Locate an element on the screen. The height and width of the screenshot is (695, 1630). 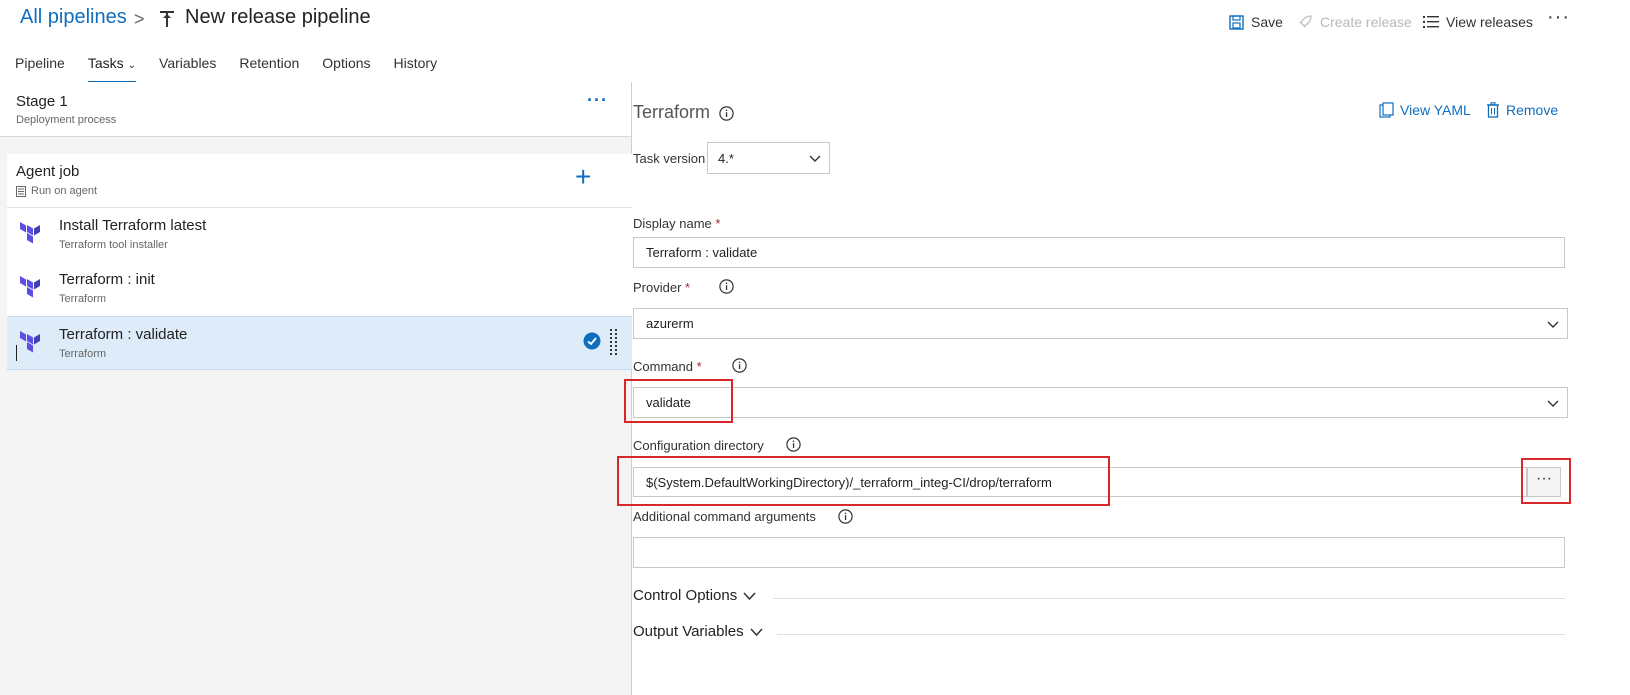
stage-header: Stage 1 Deployment process ··· is located at coordinates (315, 109).